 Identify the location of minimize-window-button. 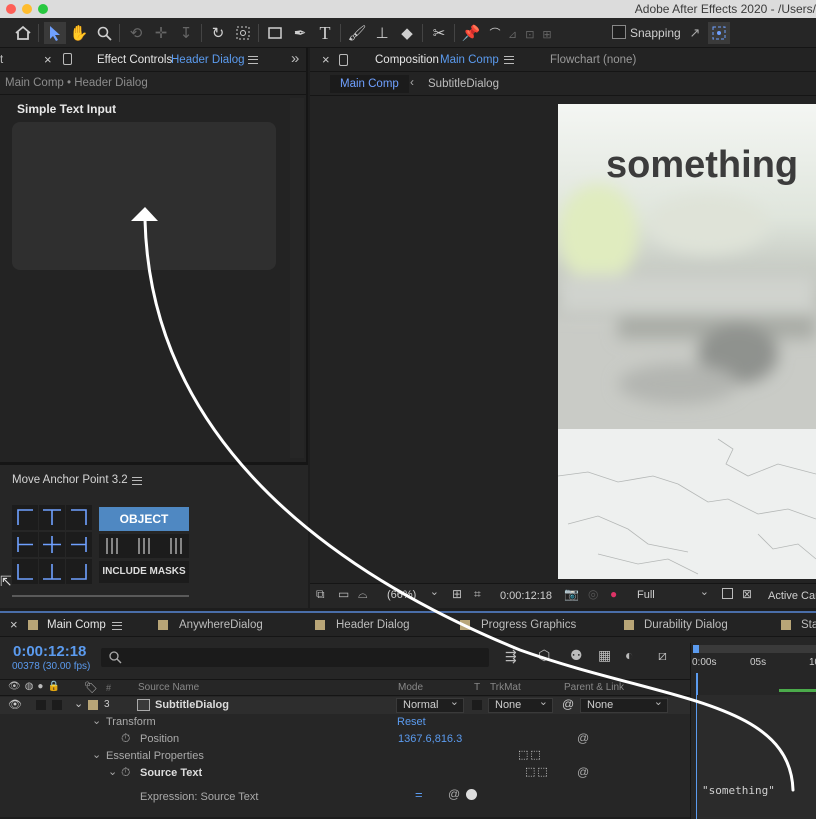
(27, 9).